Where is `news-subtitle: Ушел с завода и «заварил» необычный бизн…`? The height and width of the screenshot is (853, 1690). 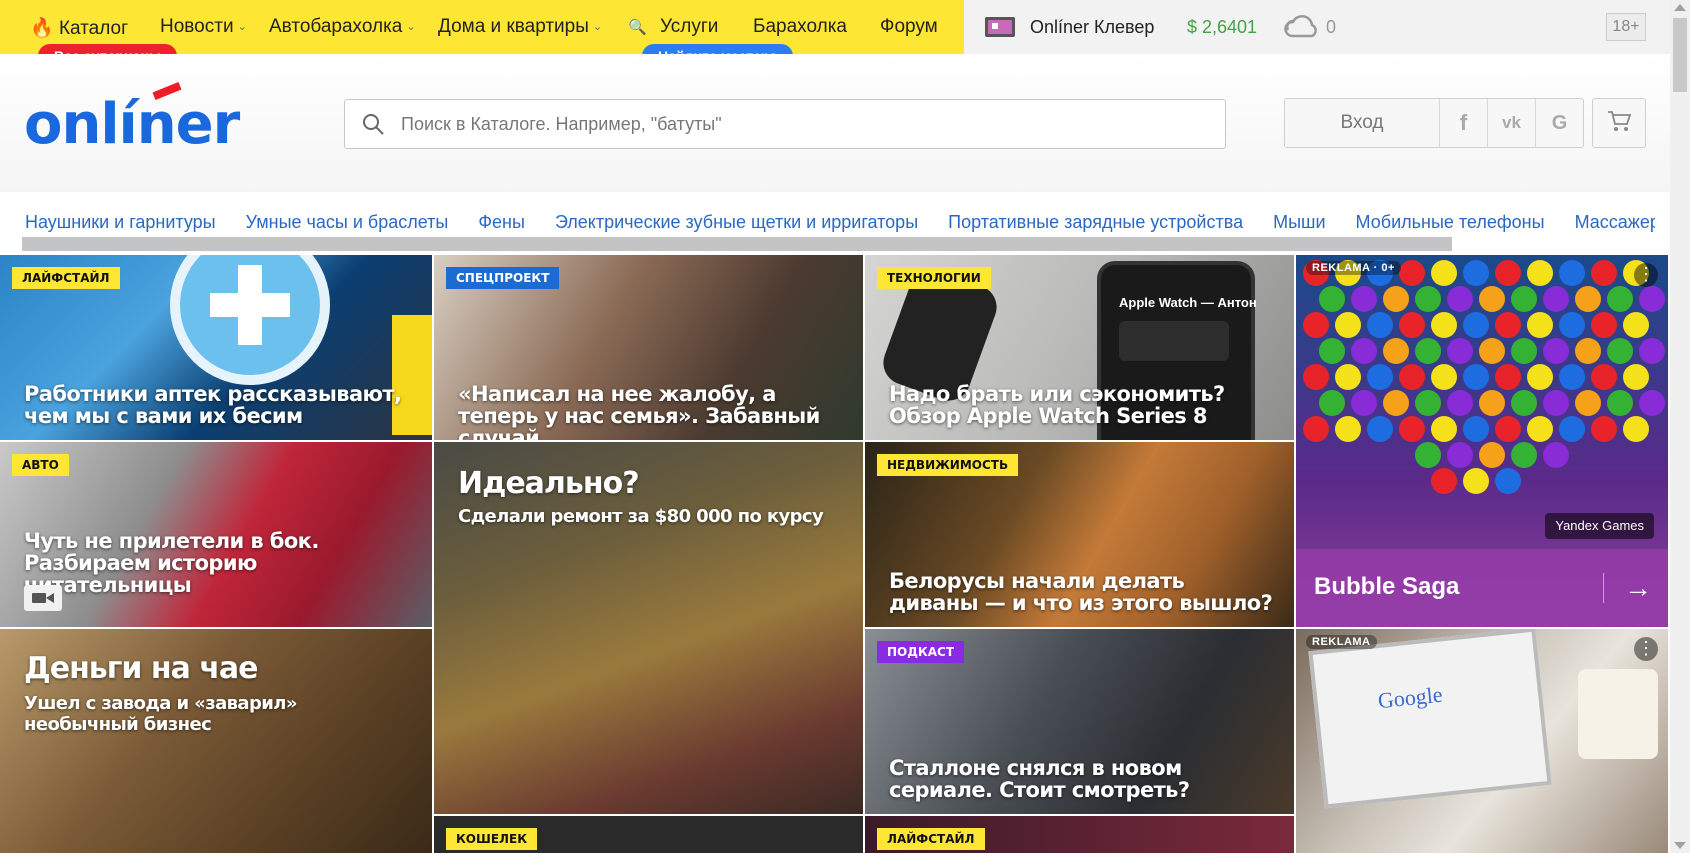
news-subtitle: Ушел с завода и «заварил» необычный бизн… is located at coordinates (220, 714).